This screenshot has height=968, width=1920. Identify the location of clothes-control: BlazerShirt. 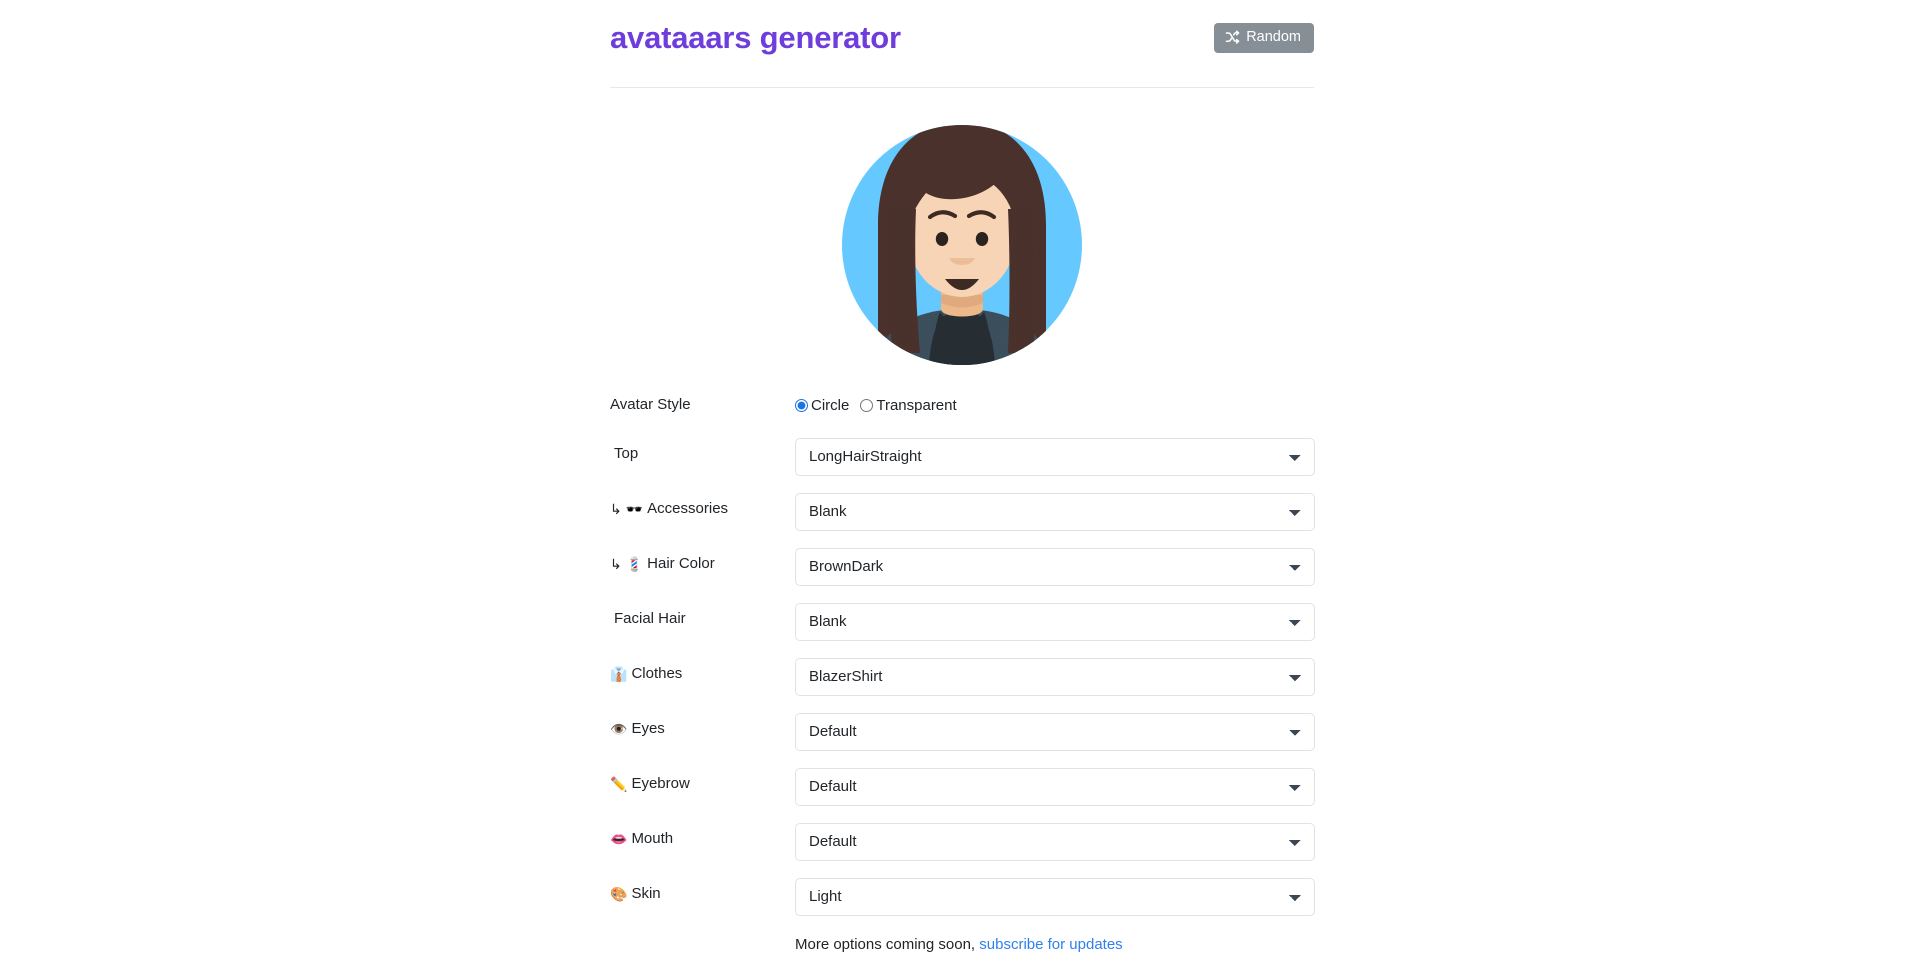
(1055, 673).